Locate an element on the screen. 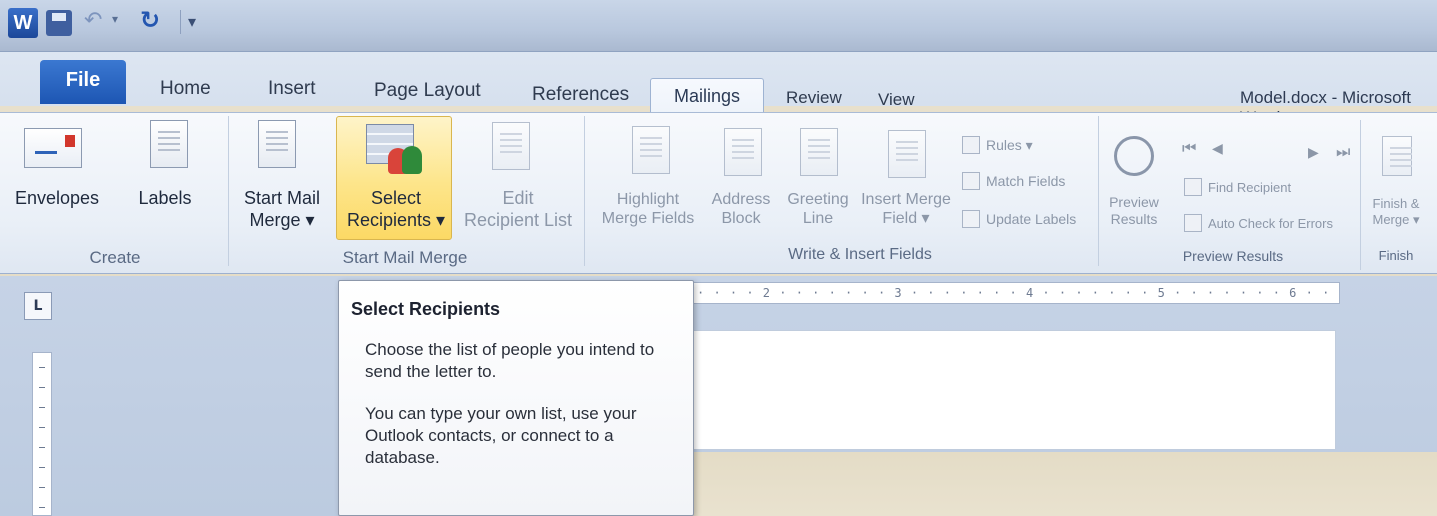 The image size is (1437, 516). finish-label-1: Finish & is located at coordinates (1396, 203).